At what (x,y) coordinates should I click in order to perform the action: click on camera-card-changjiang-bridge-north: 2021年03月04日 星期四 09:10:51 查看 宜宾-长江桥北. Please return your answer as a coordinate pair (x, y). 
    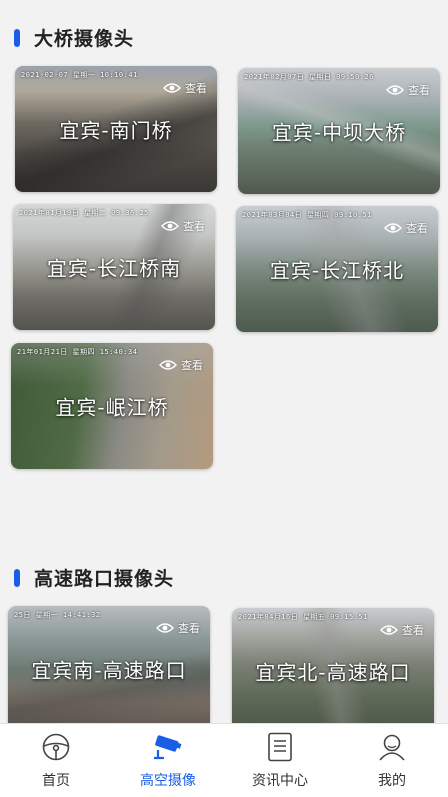
    Looking at the image, I should click on (337, 269).